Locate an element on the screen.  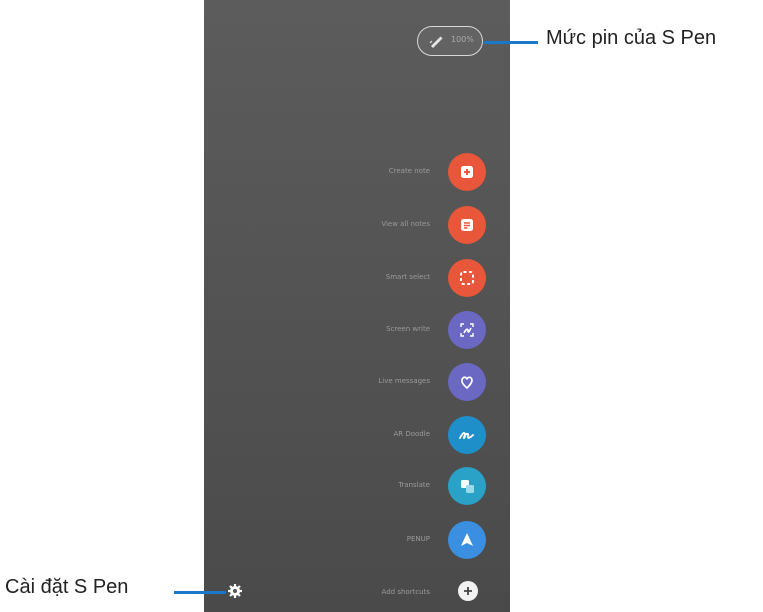
menu-item-label: Screen write is located at coordinates (408, 329).